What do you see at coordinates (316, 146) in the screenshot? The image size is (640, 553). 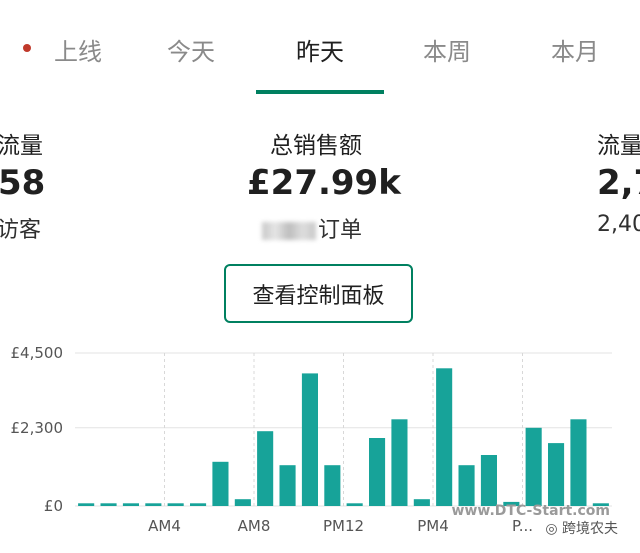 I see `metric-total-sales-label: 总销售额` at bounding box center [316, 146].